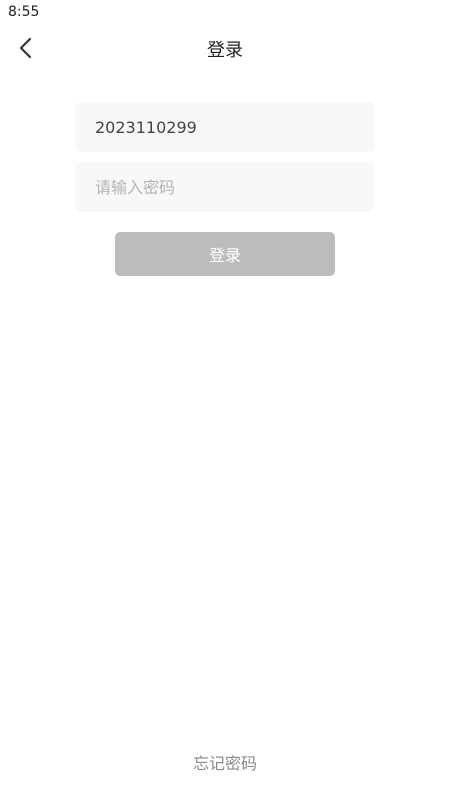 The image size is (450, 800). What do you see at coordinates (225, 254) in the screenshot?
I see `login-button: 登录` at bounding box center [225, 254].